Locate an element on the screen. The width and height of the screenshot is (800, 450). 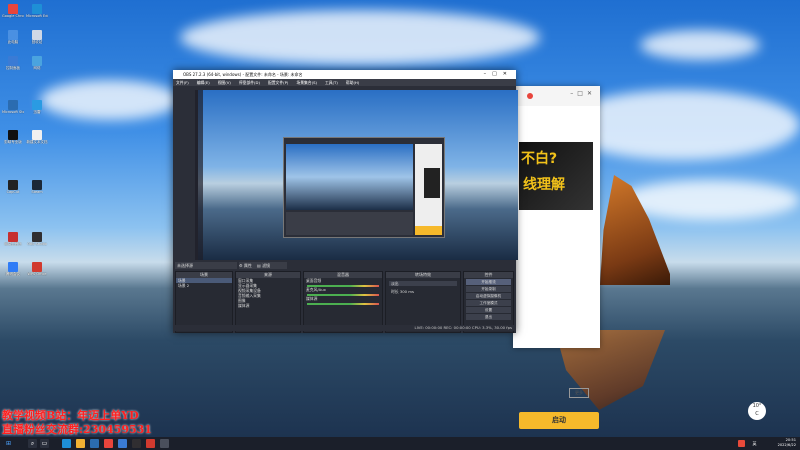
chrome-icon is located at coordinates (108, 443).